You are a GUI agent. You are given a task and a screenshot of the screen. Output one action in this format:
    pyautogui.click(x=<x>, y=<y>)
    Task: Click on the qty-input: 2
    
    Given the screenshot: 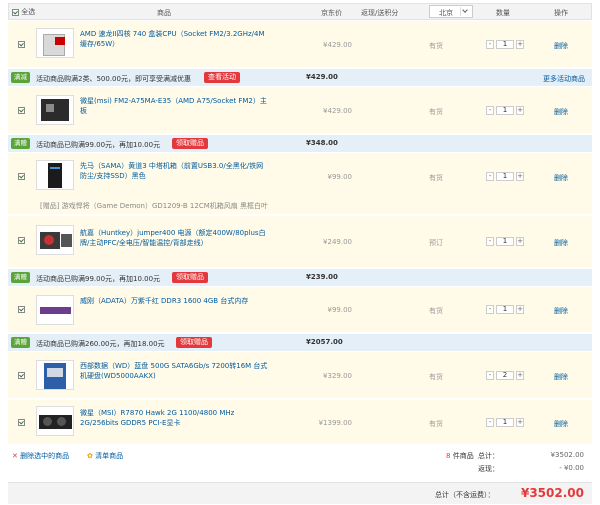 What is the action you would take?
    pyautogui.click(x=505, y=375)
    